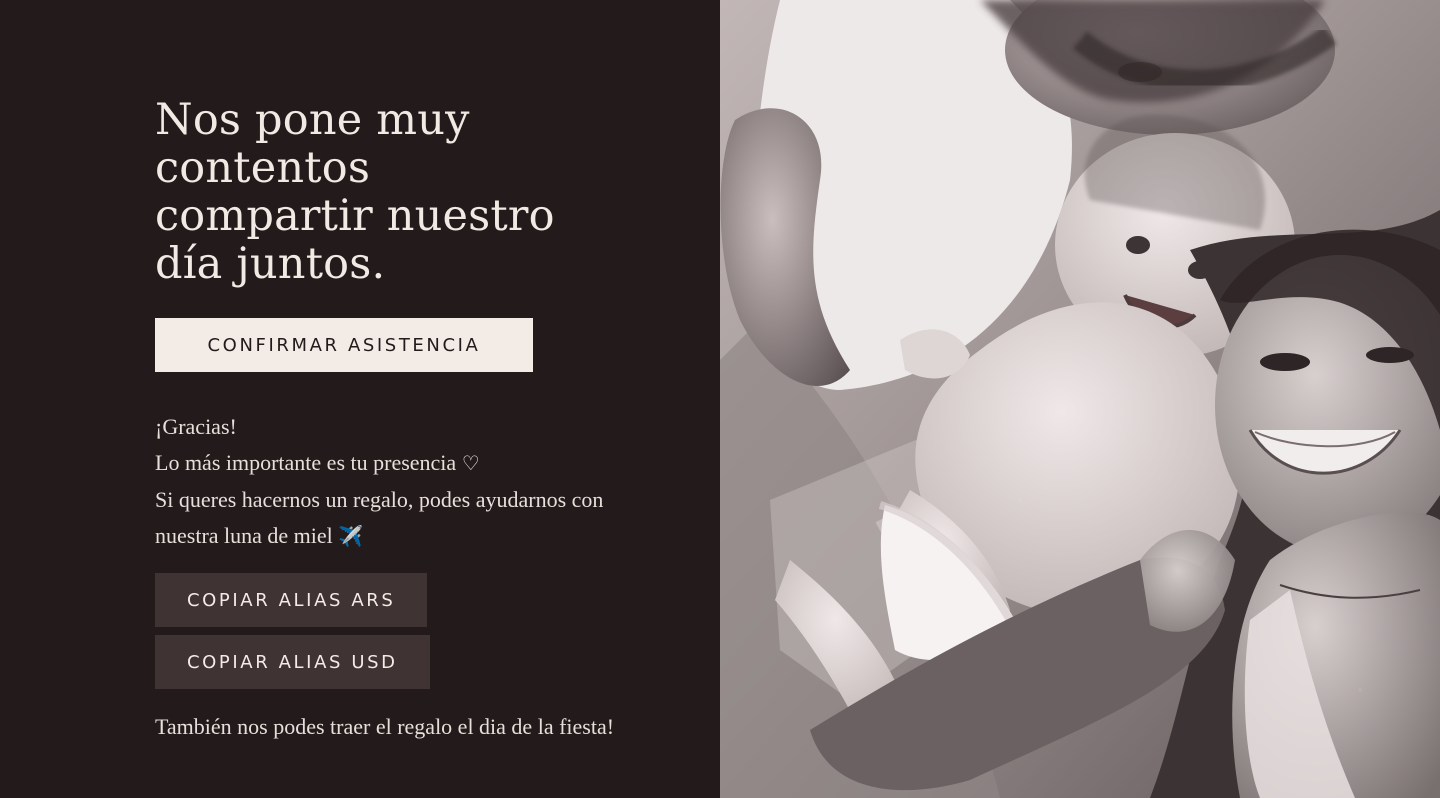  I want to click on confirm-attendance-button: CONFIRMAR ASISTENCIA, so click(344, 345).